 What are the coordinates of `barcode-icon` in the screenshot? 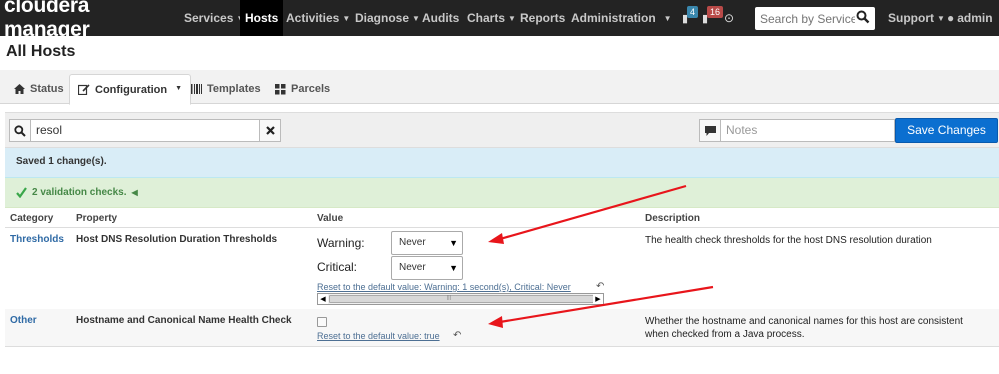 It's located at (196, 89).